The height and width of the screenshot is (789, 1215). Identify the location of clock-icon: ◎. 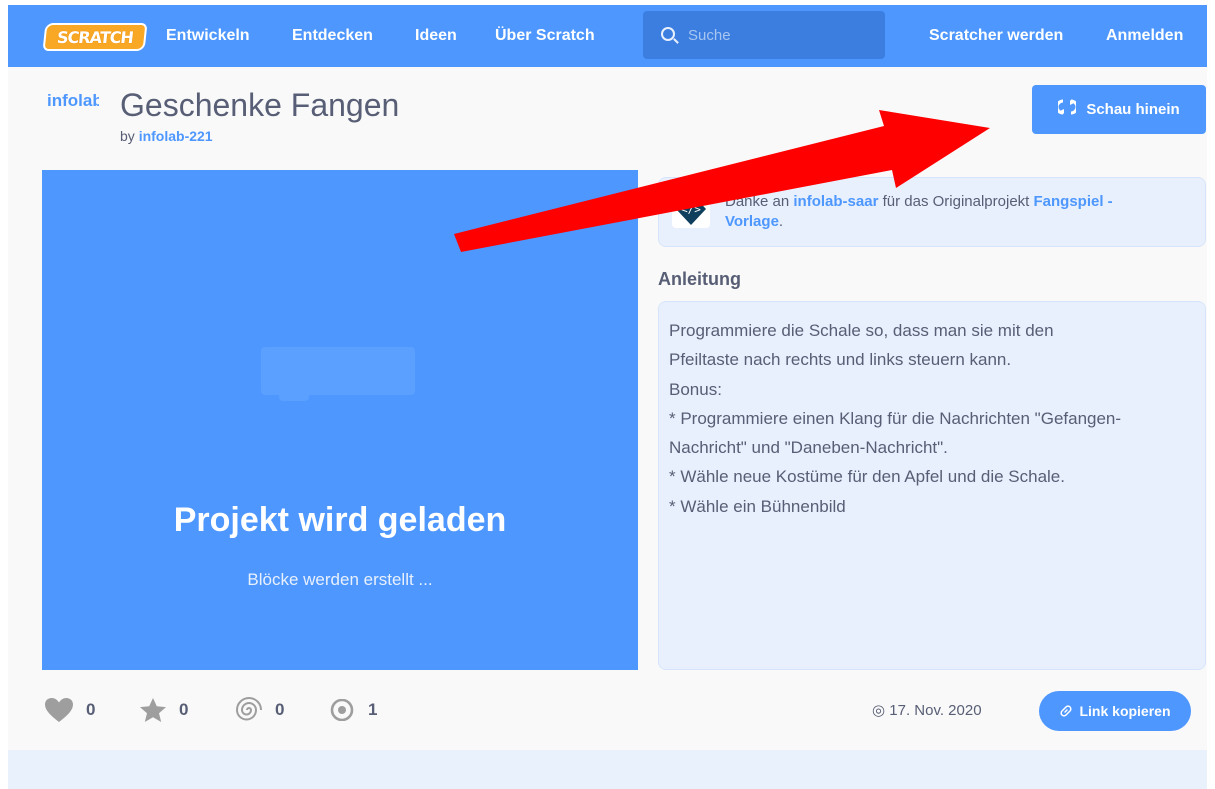
(879, 710).